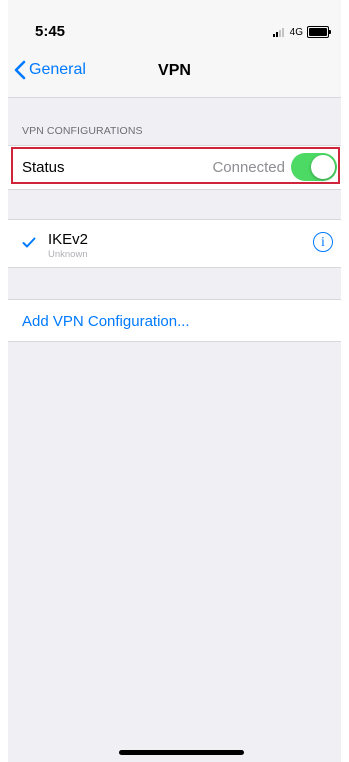 The height and width of the screenshot is (762, 349). What do you see at coordinates (50, 31) in the screenshot?
I see `status-time: 5:45` at bounding box center [50, 31].